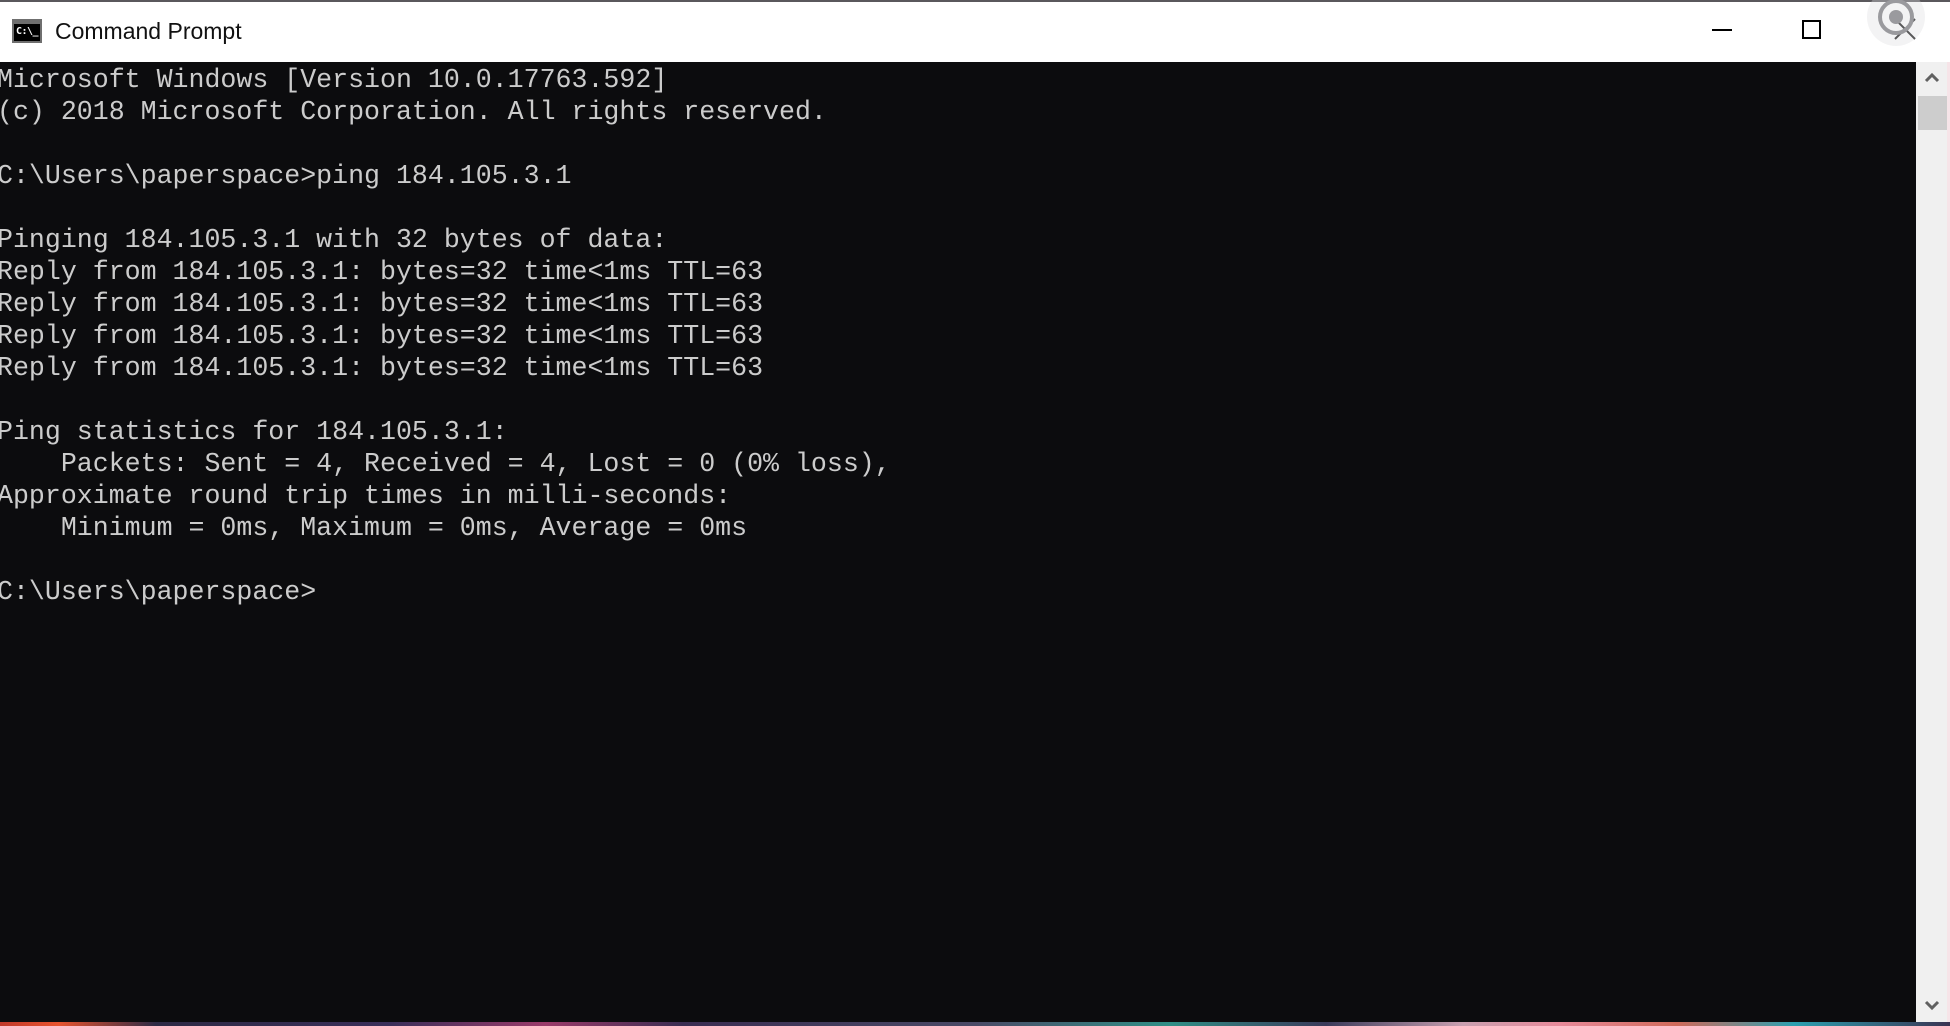 This screenshot has height=1026, width=1950. I want to click on chevron-down-icon, so click(1932, 1006).